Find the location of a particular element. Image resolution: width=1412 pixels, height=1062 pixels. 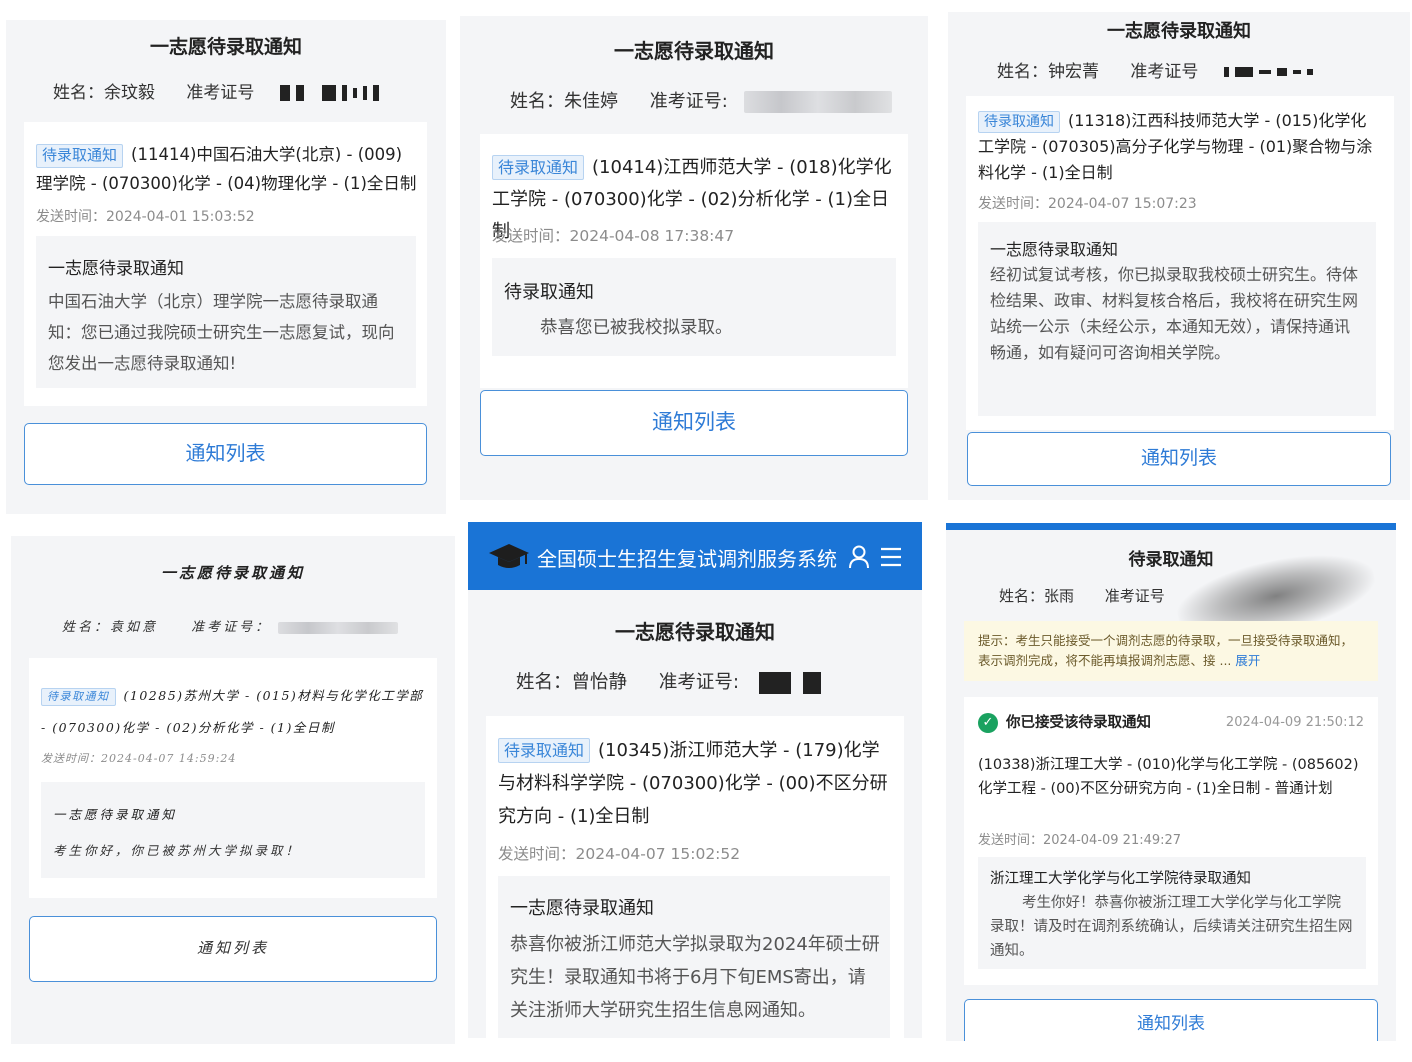

candidate-info: 姓名：余玟毅 准考证号 is located at coordinates (219, 90).